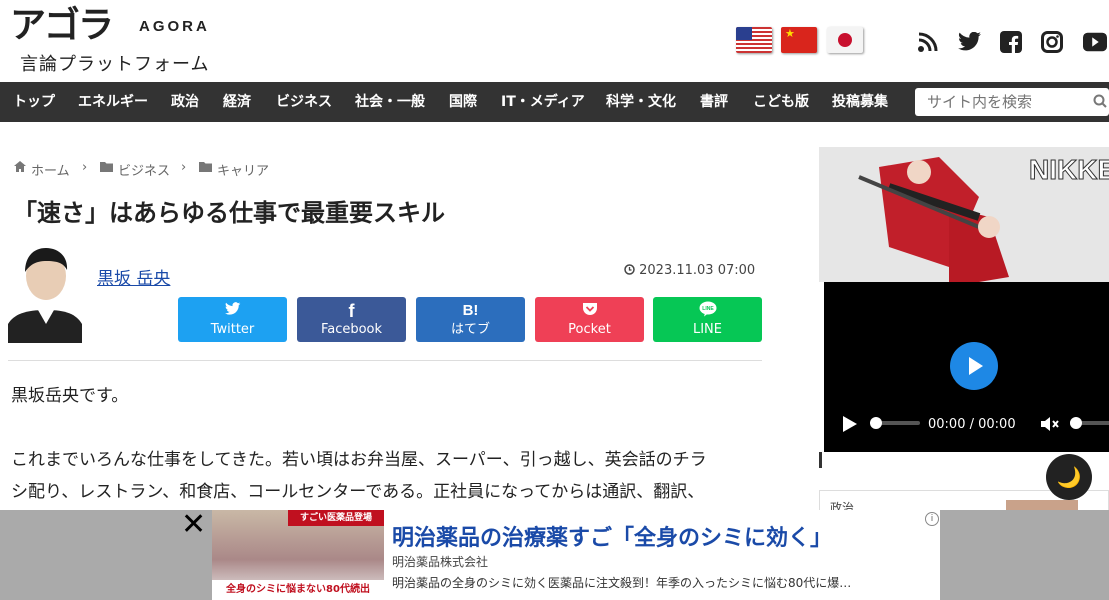 The width and height of the screenshot is (1109, 600). I want to click on volume-handle, so click(1076, 423).